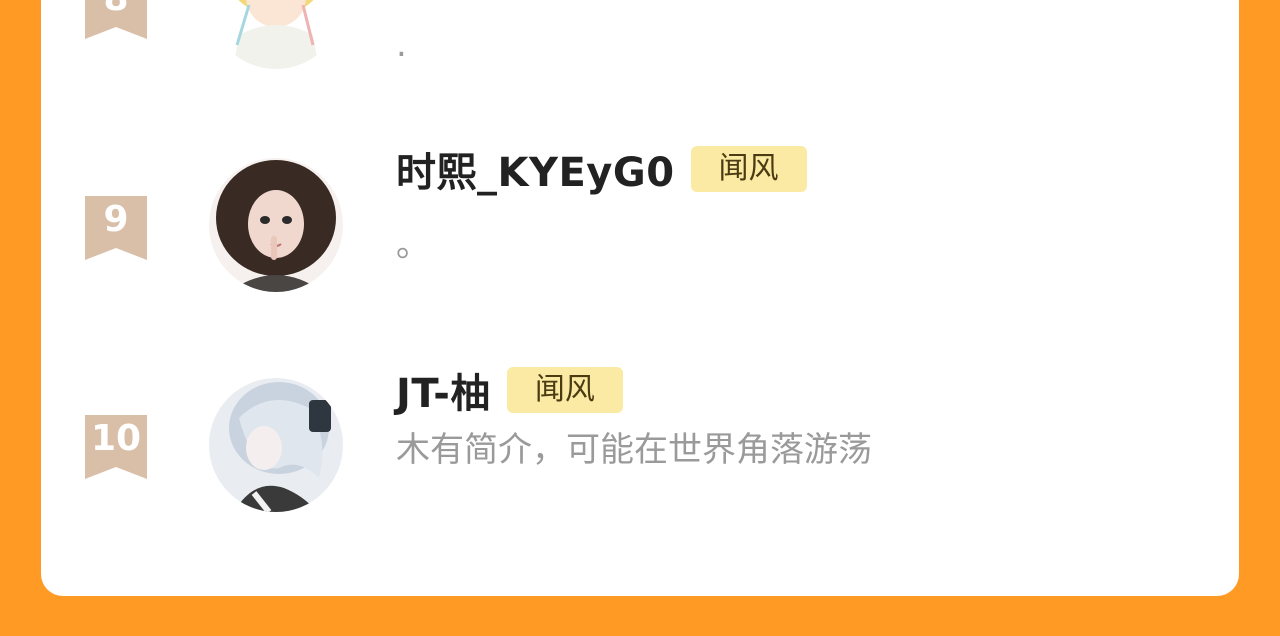 Image resolution: width=1280 pixels, height=636 pixels. Describe the element at coordinates (443, 390) in the screenshot. I see `user-name: JT-柚` at that location.